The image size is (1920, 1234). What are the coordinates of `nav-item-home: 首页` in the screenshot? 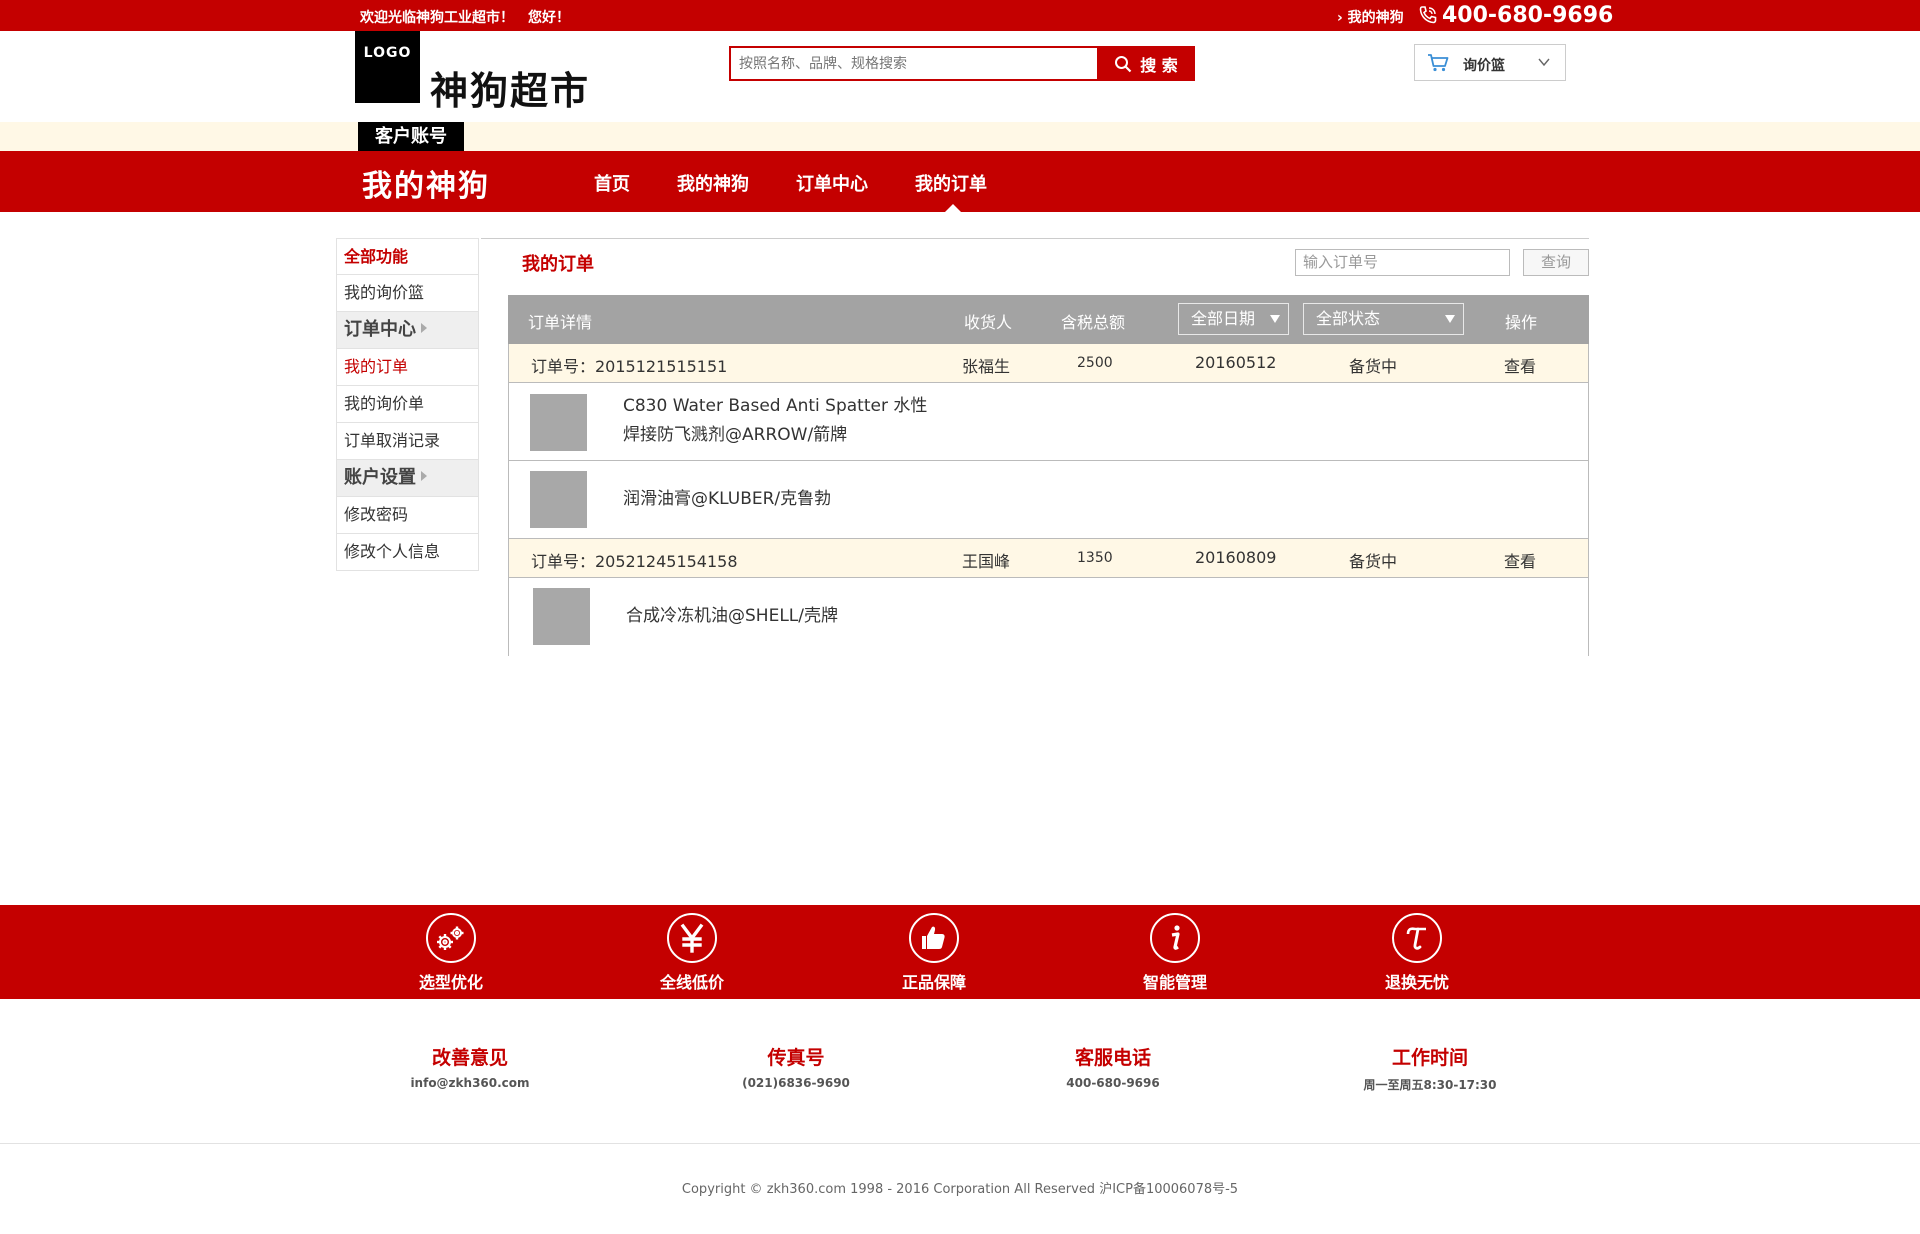 It's located at (612, 183).